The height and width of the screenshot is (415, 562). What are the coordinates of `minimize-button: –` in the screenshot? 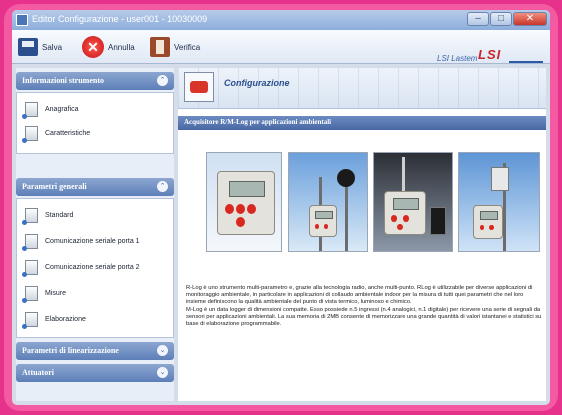 It's located at (478, 19).